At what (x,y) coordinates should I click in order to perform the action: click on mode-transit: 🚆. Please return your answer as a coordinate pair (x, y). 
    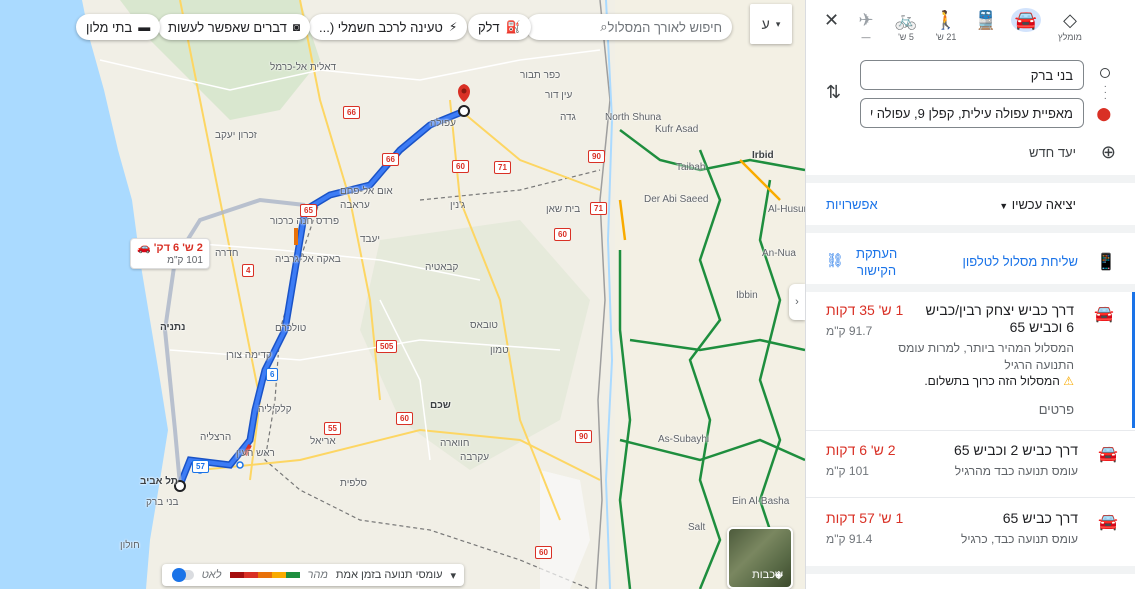
    Looking at the image, I should click on (986, 20).